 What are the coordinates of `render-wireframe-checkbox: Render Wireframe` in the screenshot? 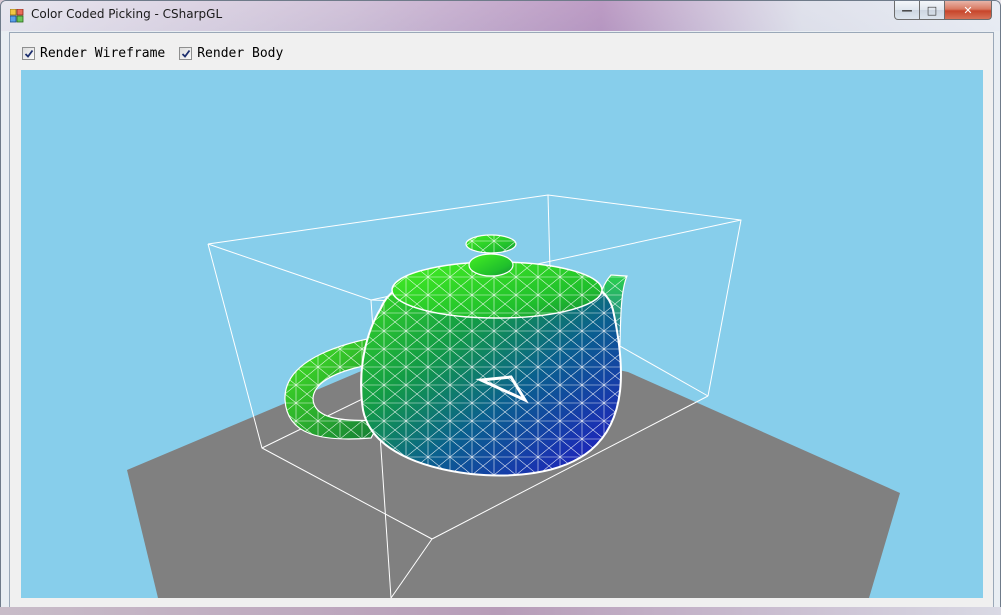 It's located at (93, 53).